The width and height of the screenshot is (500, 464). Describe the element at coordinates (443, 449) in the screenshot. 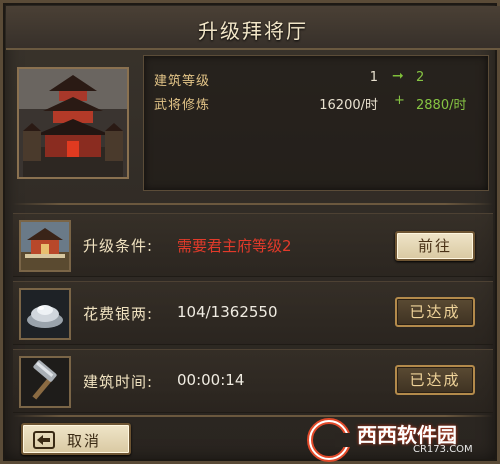

I see `watermark-url: CR173.COM` at that location.